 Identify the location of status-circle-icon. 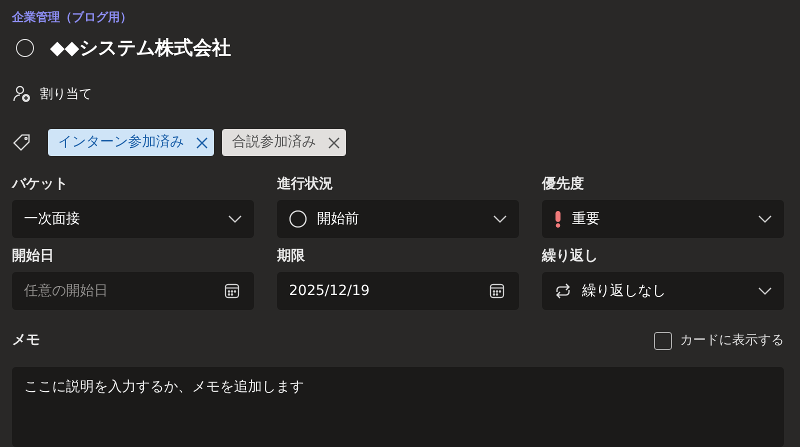
(298, 219).